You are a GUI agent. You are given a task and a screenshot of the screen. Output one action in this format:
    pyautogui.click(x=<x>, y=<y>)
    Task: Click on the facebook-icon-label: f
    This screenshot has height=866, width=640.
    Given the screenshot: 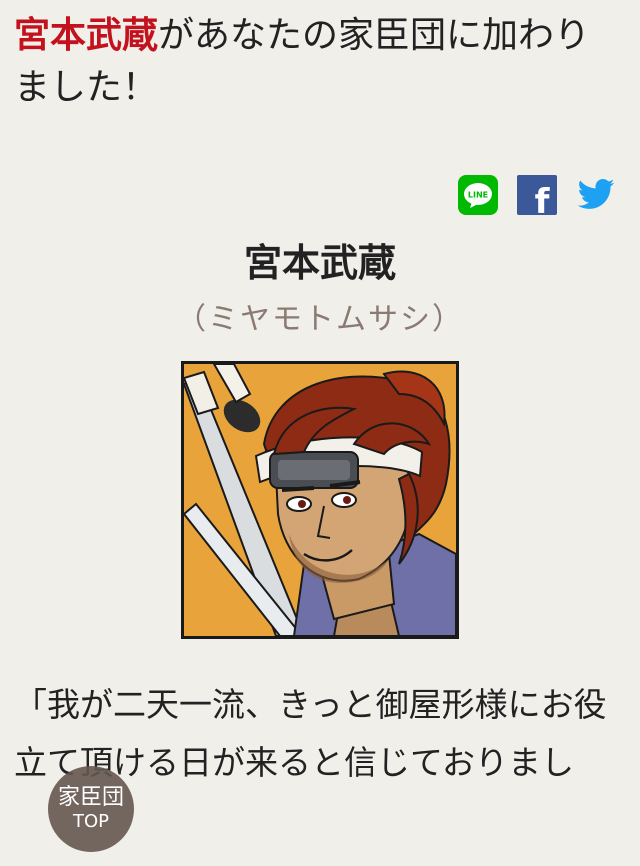 What is the action you would take?
    pyautogui.click(x=543, y=198)
    